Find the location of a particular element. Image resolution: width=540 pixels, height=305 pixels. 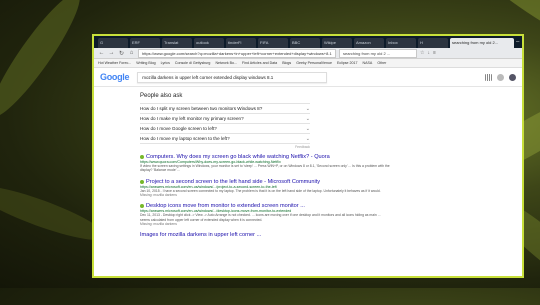

star-icon: ☆ is located at coordinates (422, 53).